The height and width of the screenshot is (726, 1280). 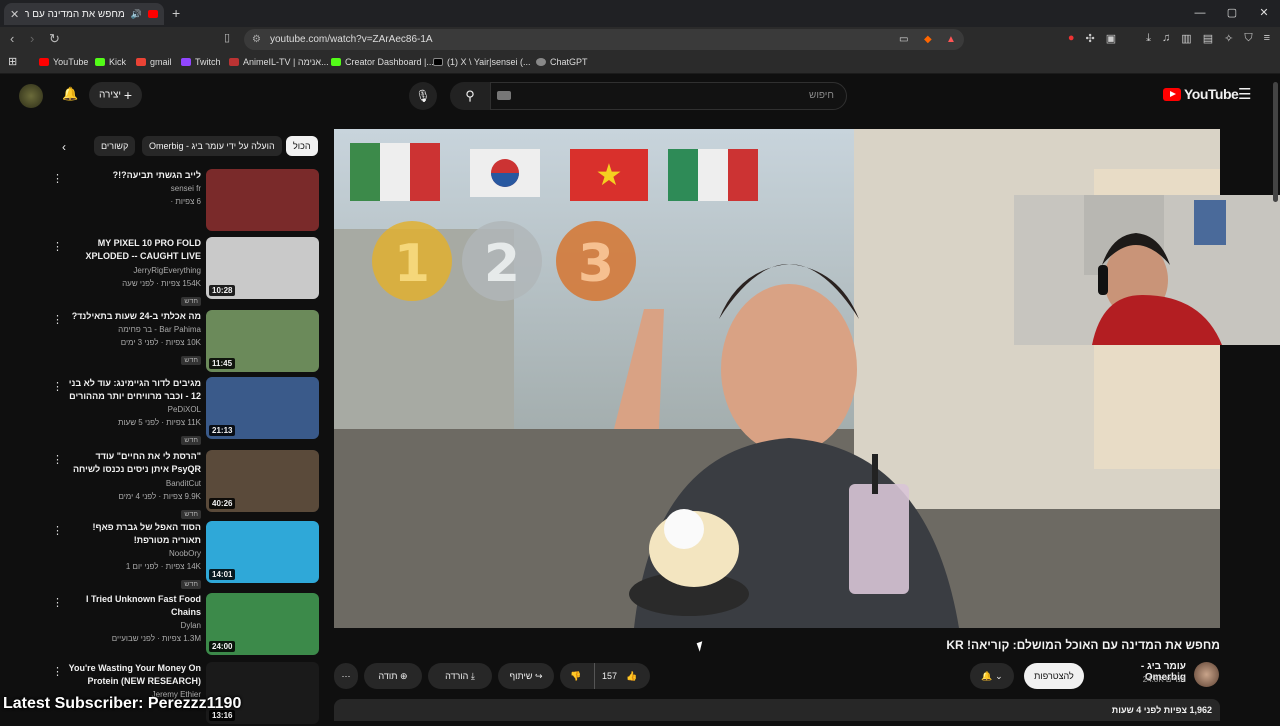 What do you see at coordinates (133, 329) in the screenshot?
I see `recommendation-channel: Bar Pahima - בר פחימה` at bounding box center [133, 329].